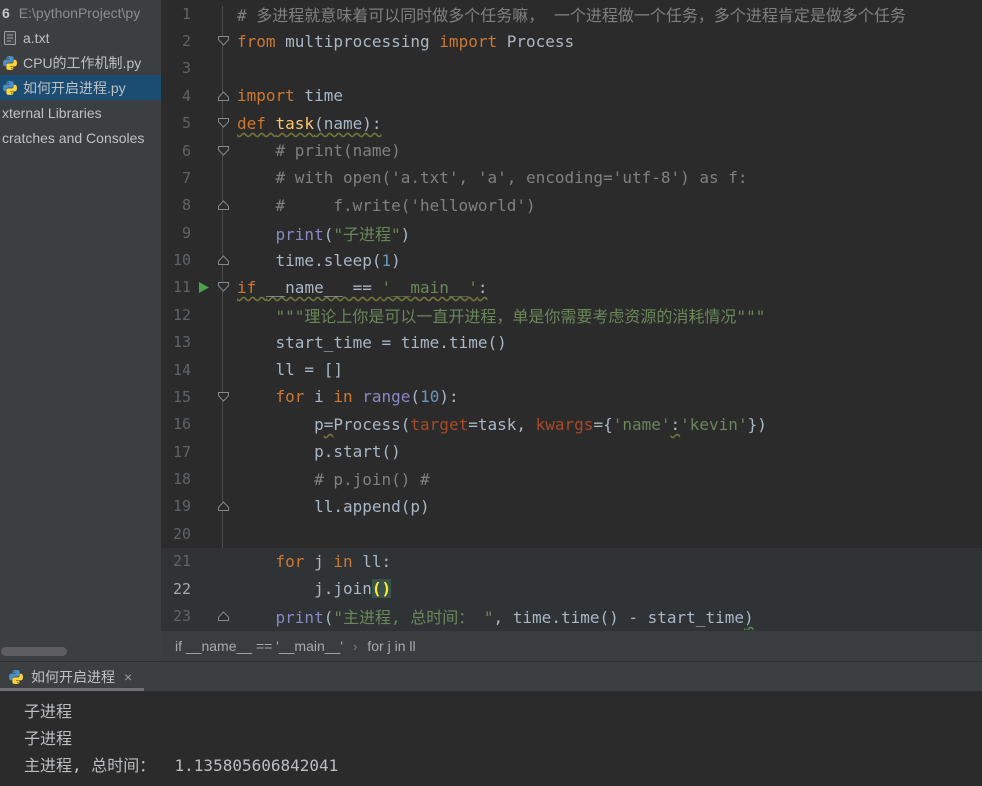 The image size is (982, 786). What do you see at coordinates (176, 534) in the screenshot?
I see `line-number: 20` at bounding box center [176, 534].